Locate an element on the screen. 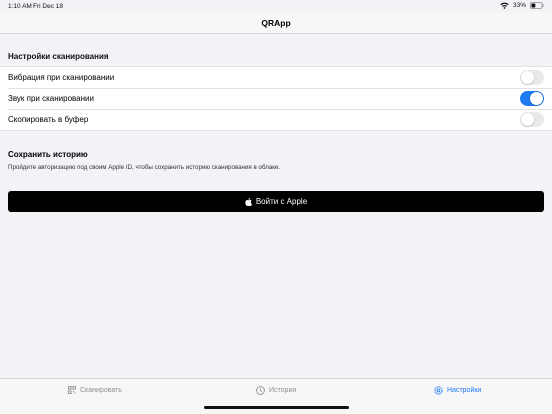  tab-settings-label: Настройки is located at coordinates (464, 390).